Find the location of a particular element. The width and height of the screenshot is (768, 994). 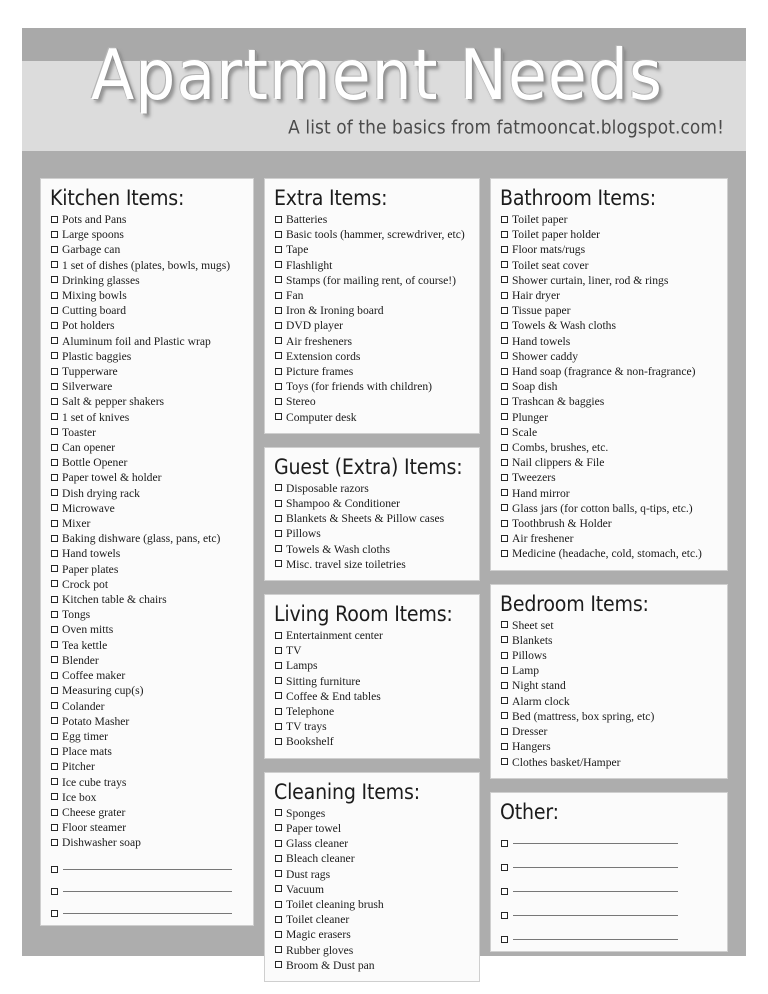

checklist-item: Shampoo & Conditioner is located at coordinates (373, 503).